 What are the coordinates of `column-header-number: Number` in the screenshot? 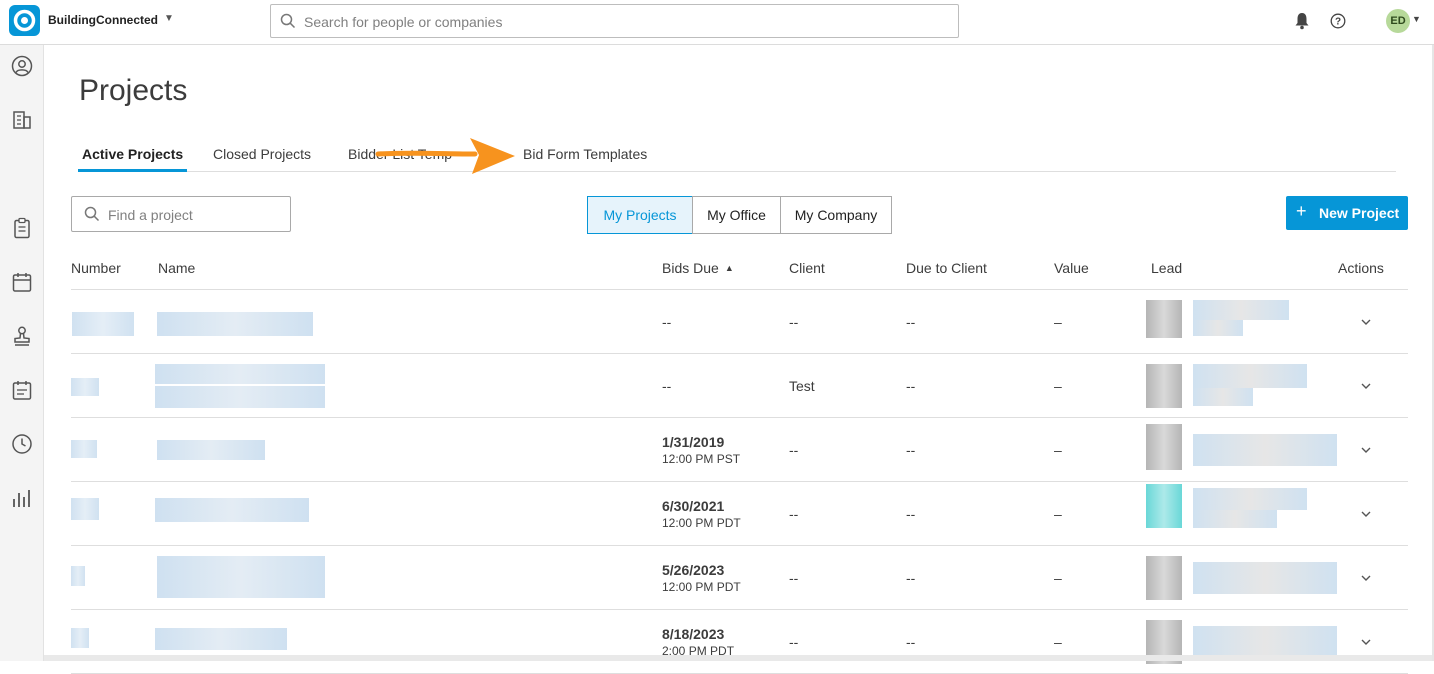 It's located at (96, 268).